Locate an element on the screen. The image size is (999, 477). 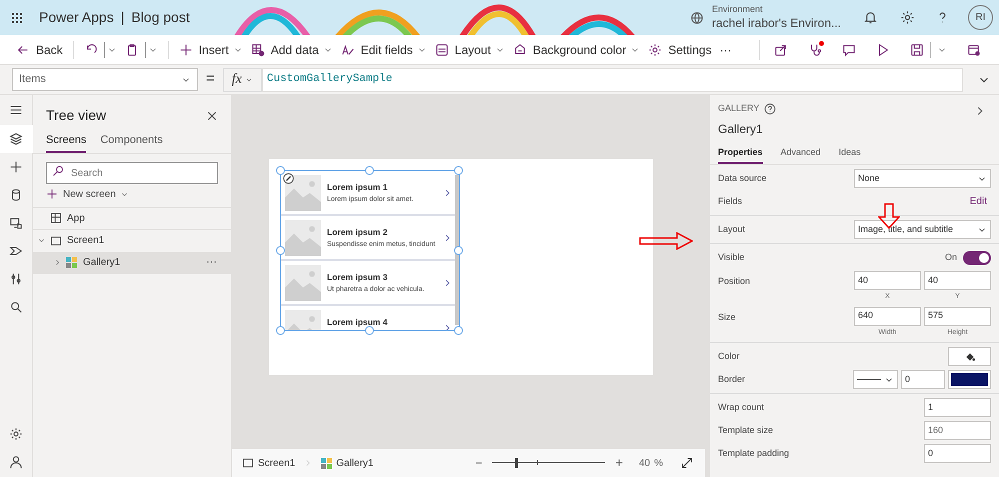
zoom-in-button: + is located at coordinates (619, 463).